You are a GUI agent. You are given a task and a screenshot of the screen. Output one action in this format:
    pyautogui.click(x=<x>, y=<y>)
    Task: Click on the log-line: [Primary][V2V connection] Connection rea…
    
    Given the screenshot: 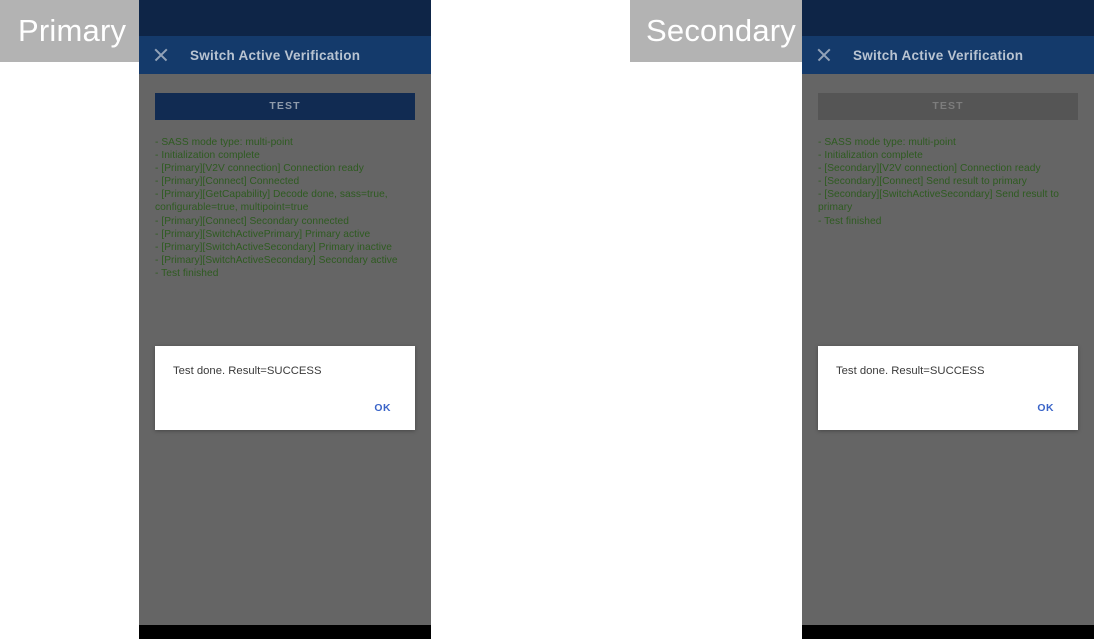 What is the action you would take?
    pyautogui.click(x=285, y=168)
    